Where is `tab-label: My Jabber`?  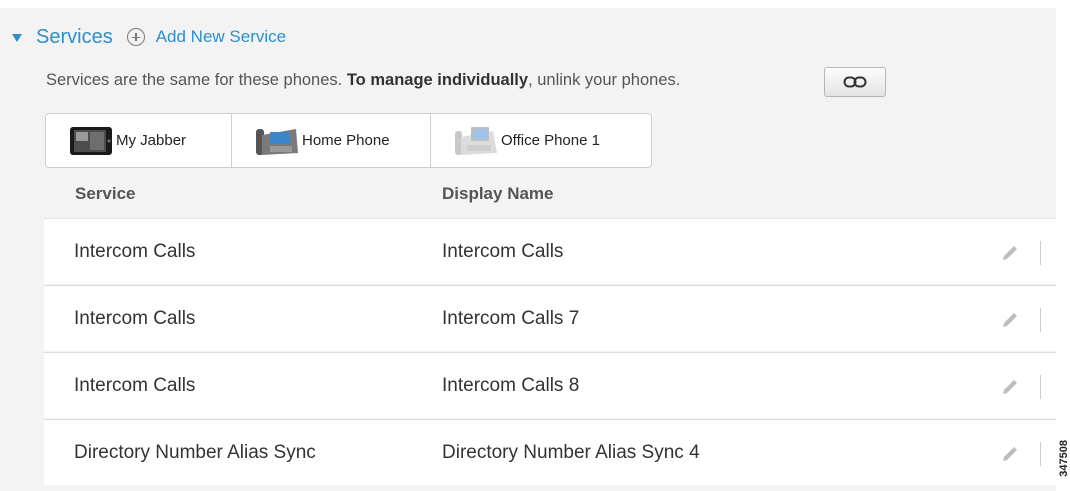
tab-label: My Jabber is located at coordinates (151, 140).